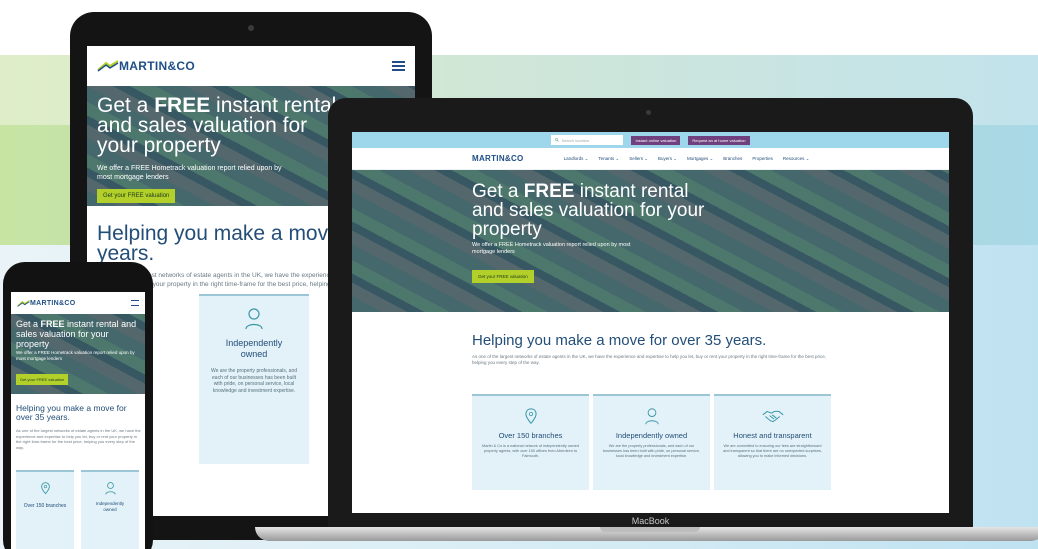  What do you see at coordinates (719, 140) in the screenshot?
I see `request-home-valuation-button: Request an at home valuation` at bounding box center [719, 140].